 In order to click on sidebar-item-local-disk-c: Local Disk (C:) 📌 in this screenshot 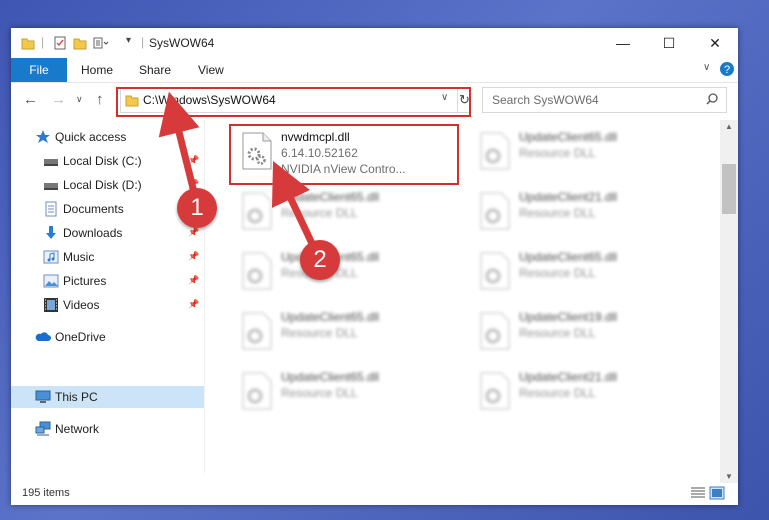, I will do `click(107, 161)`.